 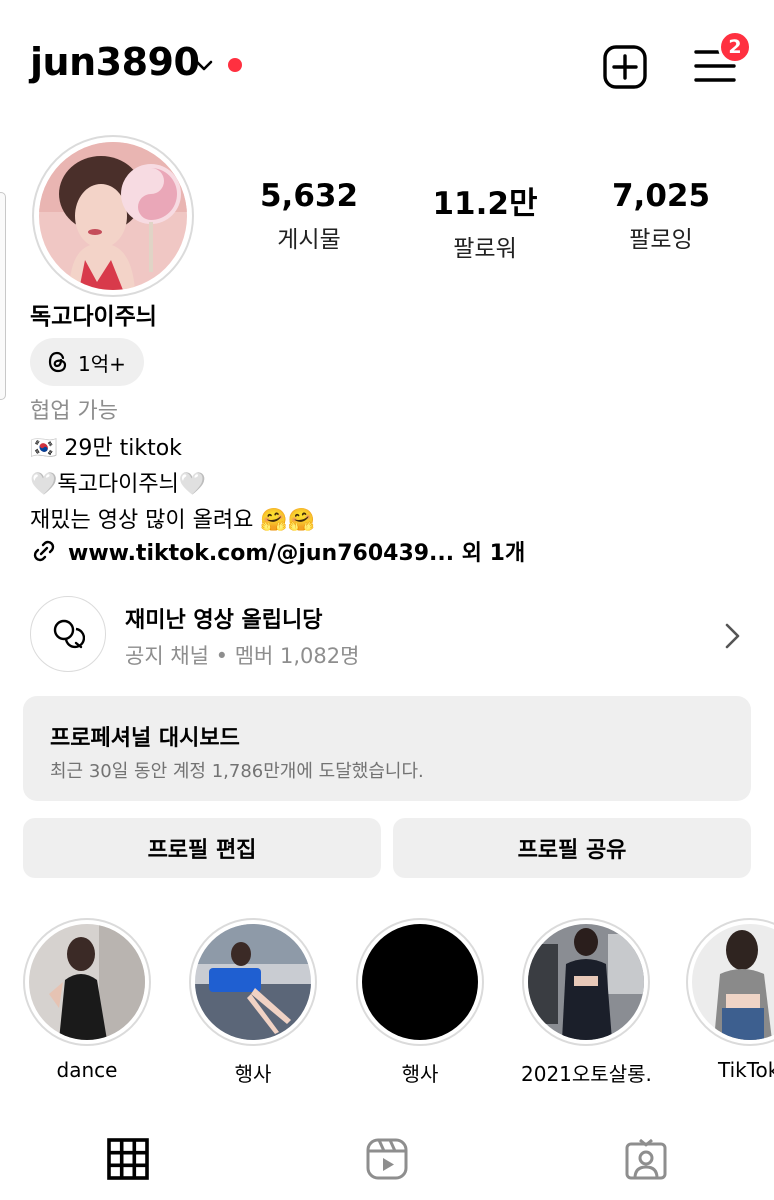 I want to click on following-count-value: 7,025, so click(x=661, y=196).